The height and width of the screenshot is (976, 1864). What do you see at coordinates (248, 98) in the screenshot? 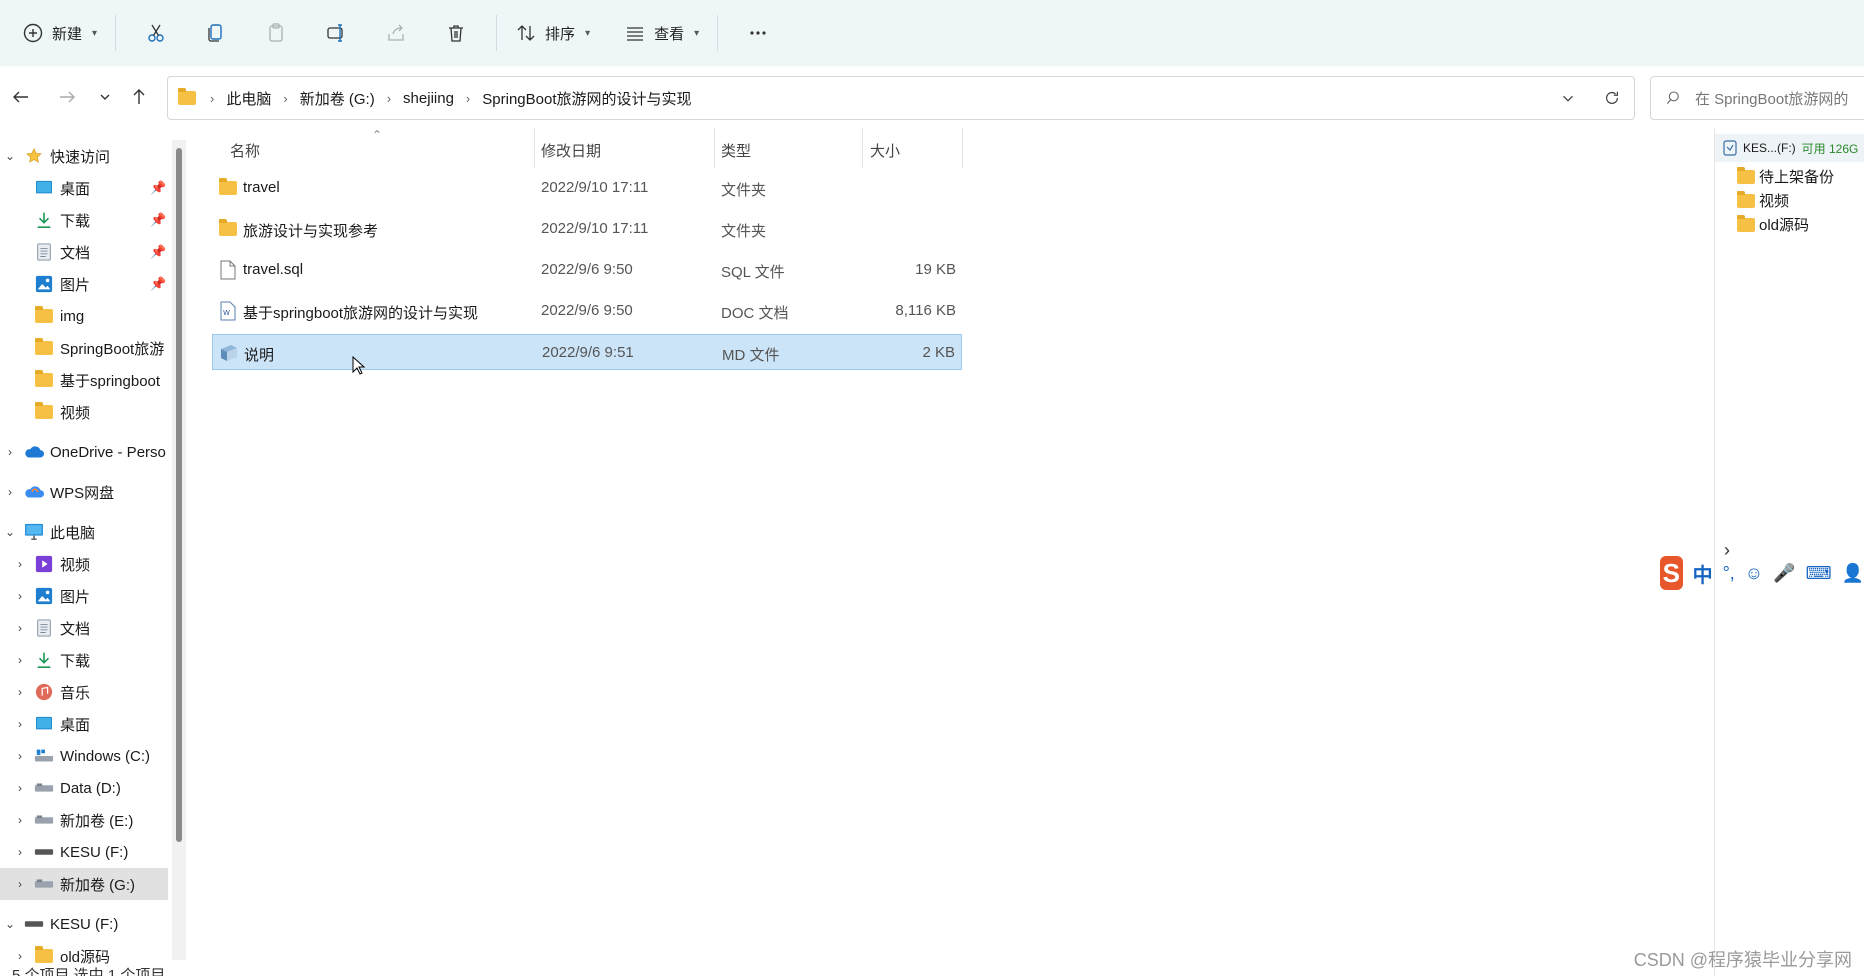
I see `breadcrumb-this-pc: 此电脑` at bounding box center [248, 98].